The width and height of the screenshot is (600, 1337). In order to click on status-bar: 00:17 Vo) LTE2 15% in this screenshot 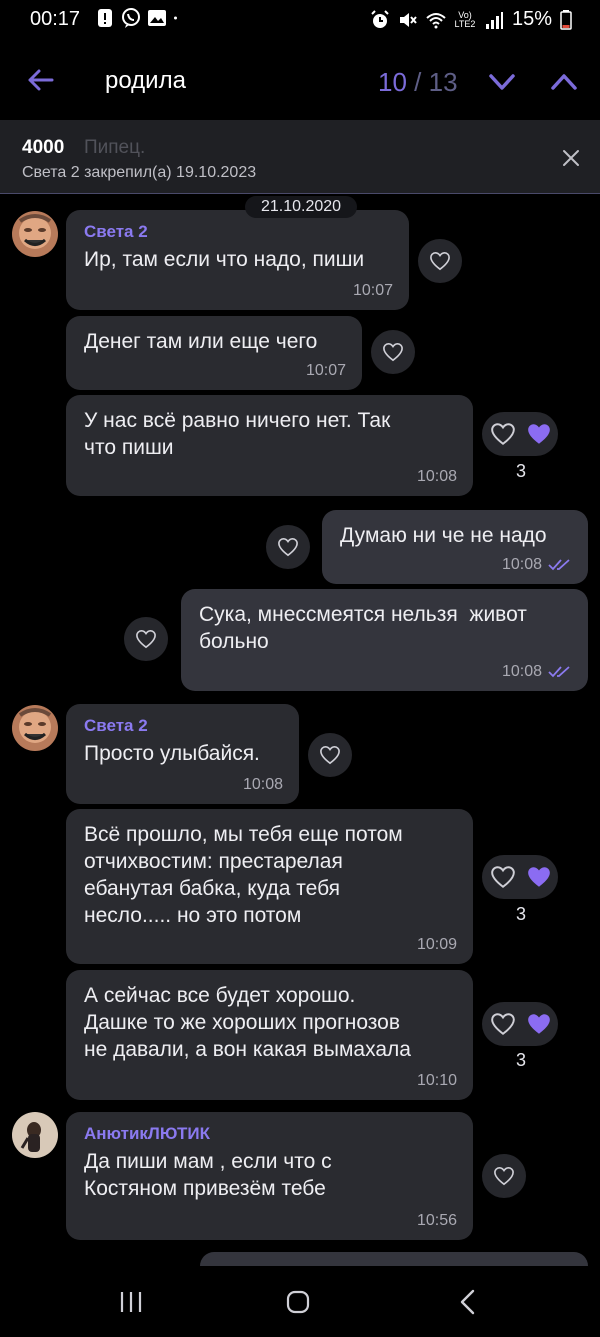, I will do `click(300, 20)`.